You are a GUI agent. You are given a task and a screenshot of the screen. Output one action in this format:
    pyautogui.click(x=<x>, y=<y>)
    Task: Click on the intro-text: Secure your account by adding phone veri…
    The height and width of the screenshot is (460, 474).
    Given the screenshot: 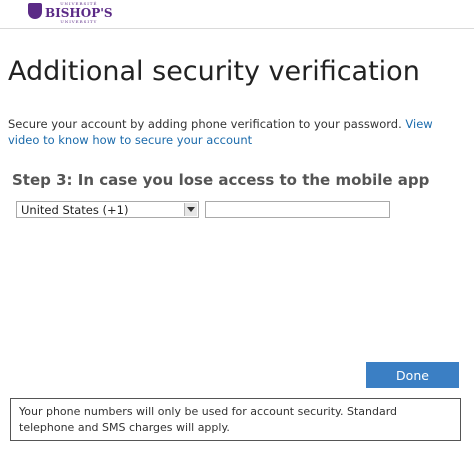 What is the action you would take?
    pyautogui.click(x=205, y=124)
    